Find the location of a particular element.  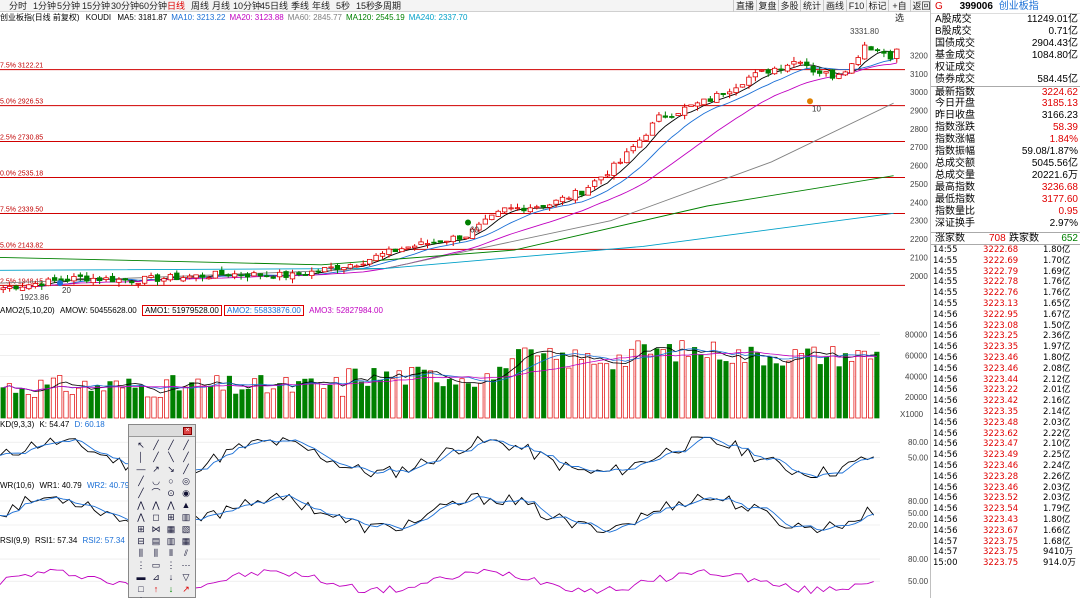

drawing-tool-button: ◡ is located at coordinates (156, 481).